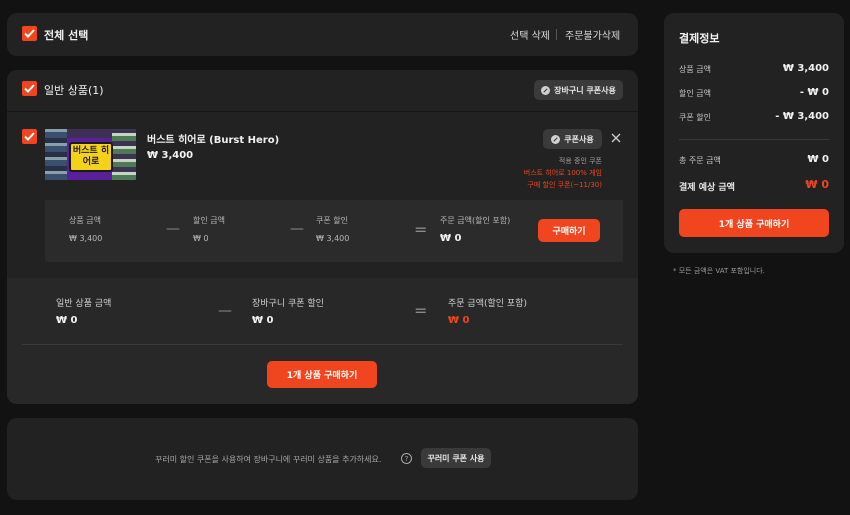 This screenshot has width=850, height=515. What do you see at coordinates (818, 159) in the screenshot?
I see `pi-total-order-value: ₩ 0` at bounding box center [818, 159].